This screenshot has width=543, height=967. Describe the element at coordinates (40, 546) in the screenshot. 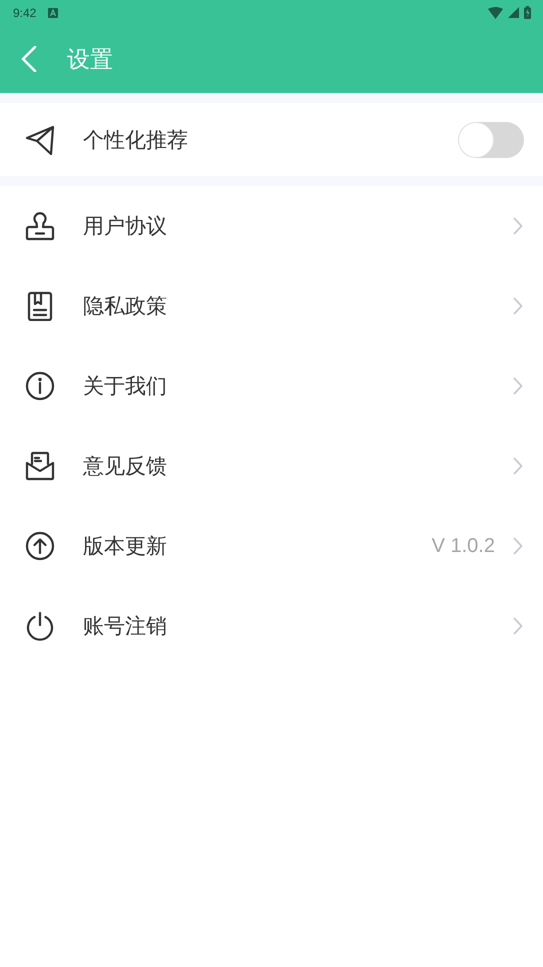

I see `upload-icon` at that location.